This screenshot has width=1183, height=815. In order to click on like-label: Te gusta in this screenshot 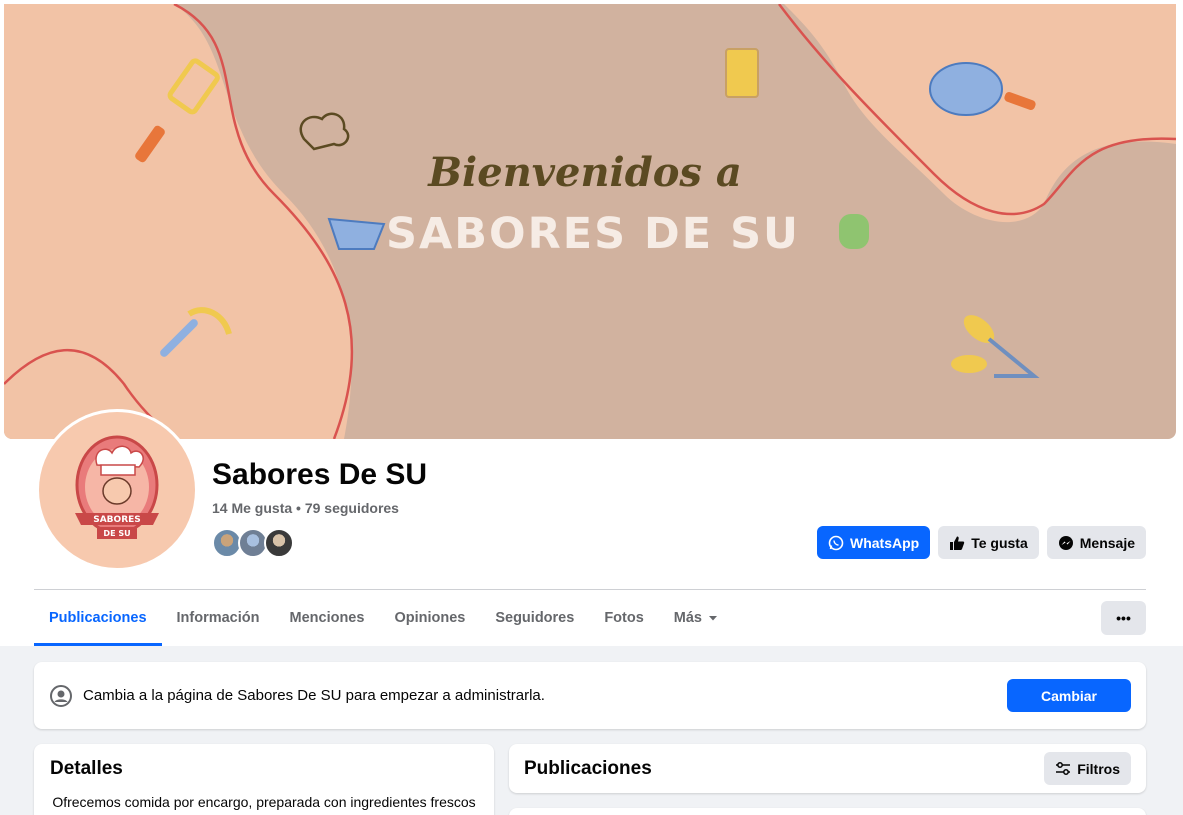, I will do `click(999, 542)`.